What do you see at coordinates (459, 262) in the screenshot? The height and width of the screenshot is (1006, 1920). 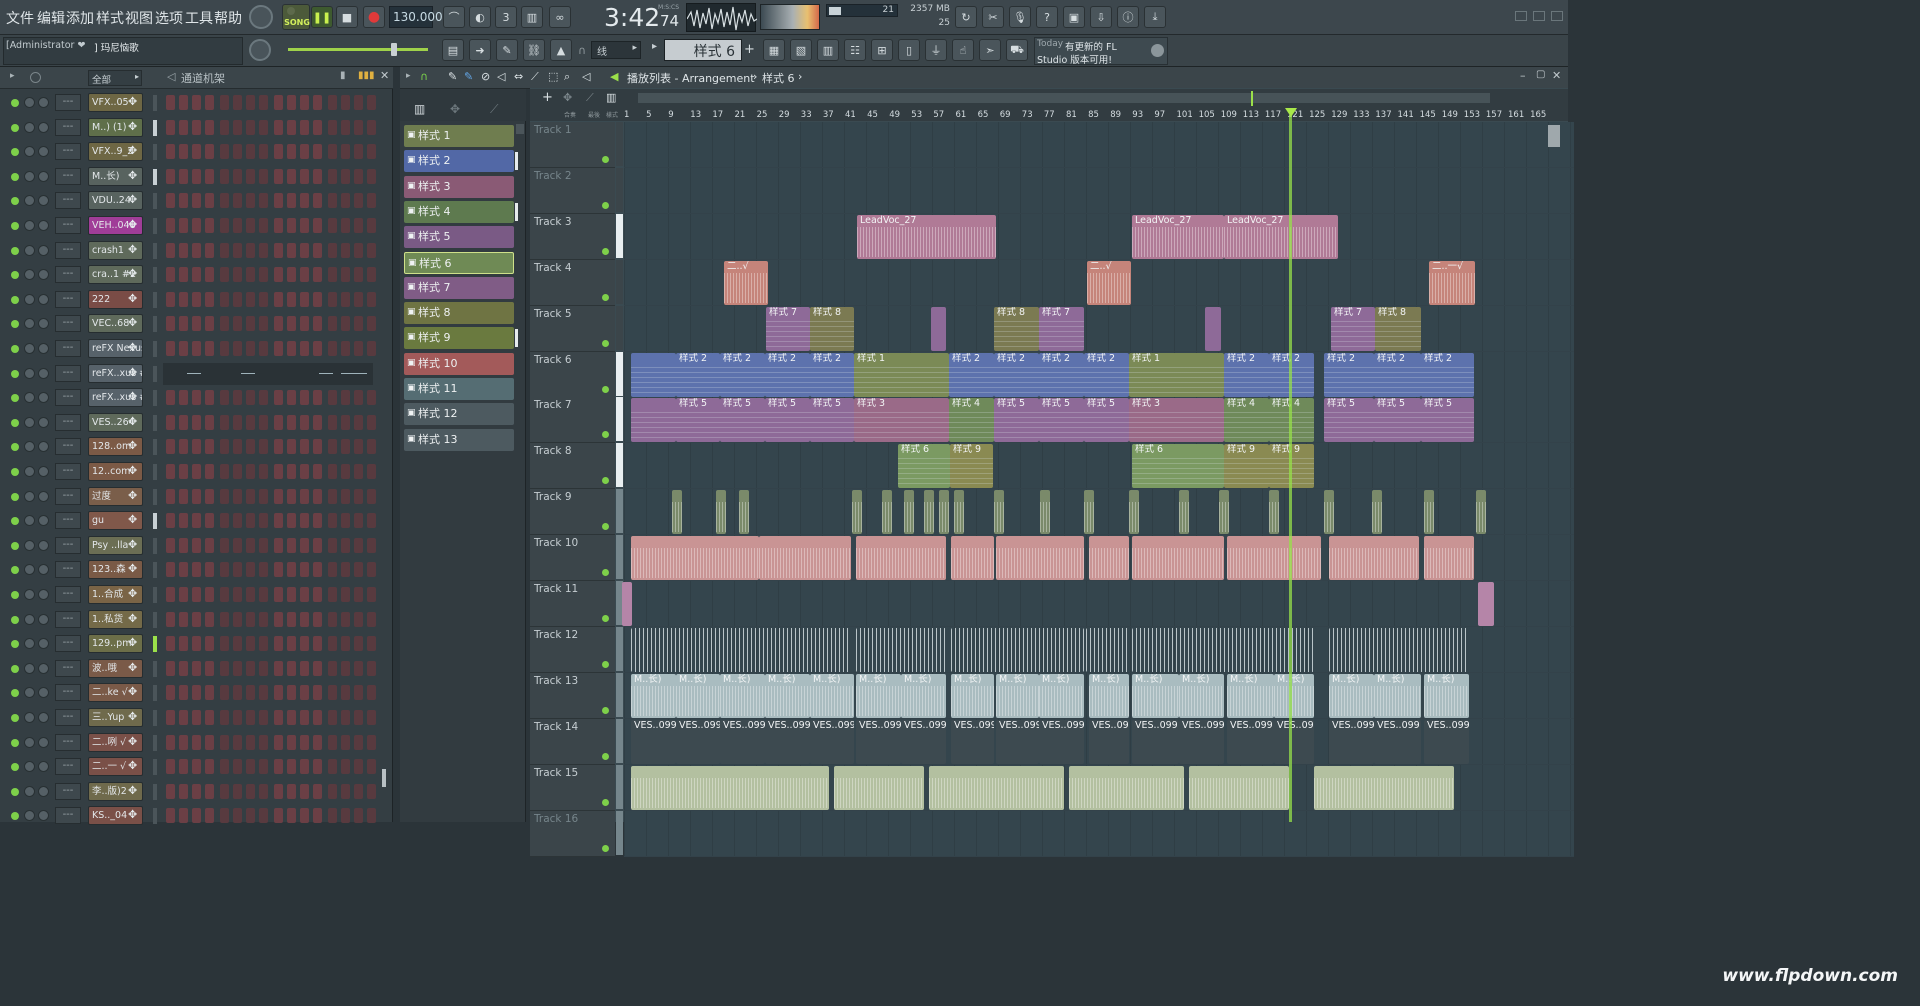 I see `pattern-item: ▣ 样式 6` at bounding box center [459, 262].